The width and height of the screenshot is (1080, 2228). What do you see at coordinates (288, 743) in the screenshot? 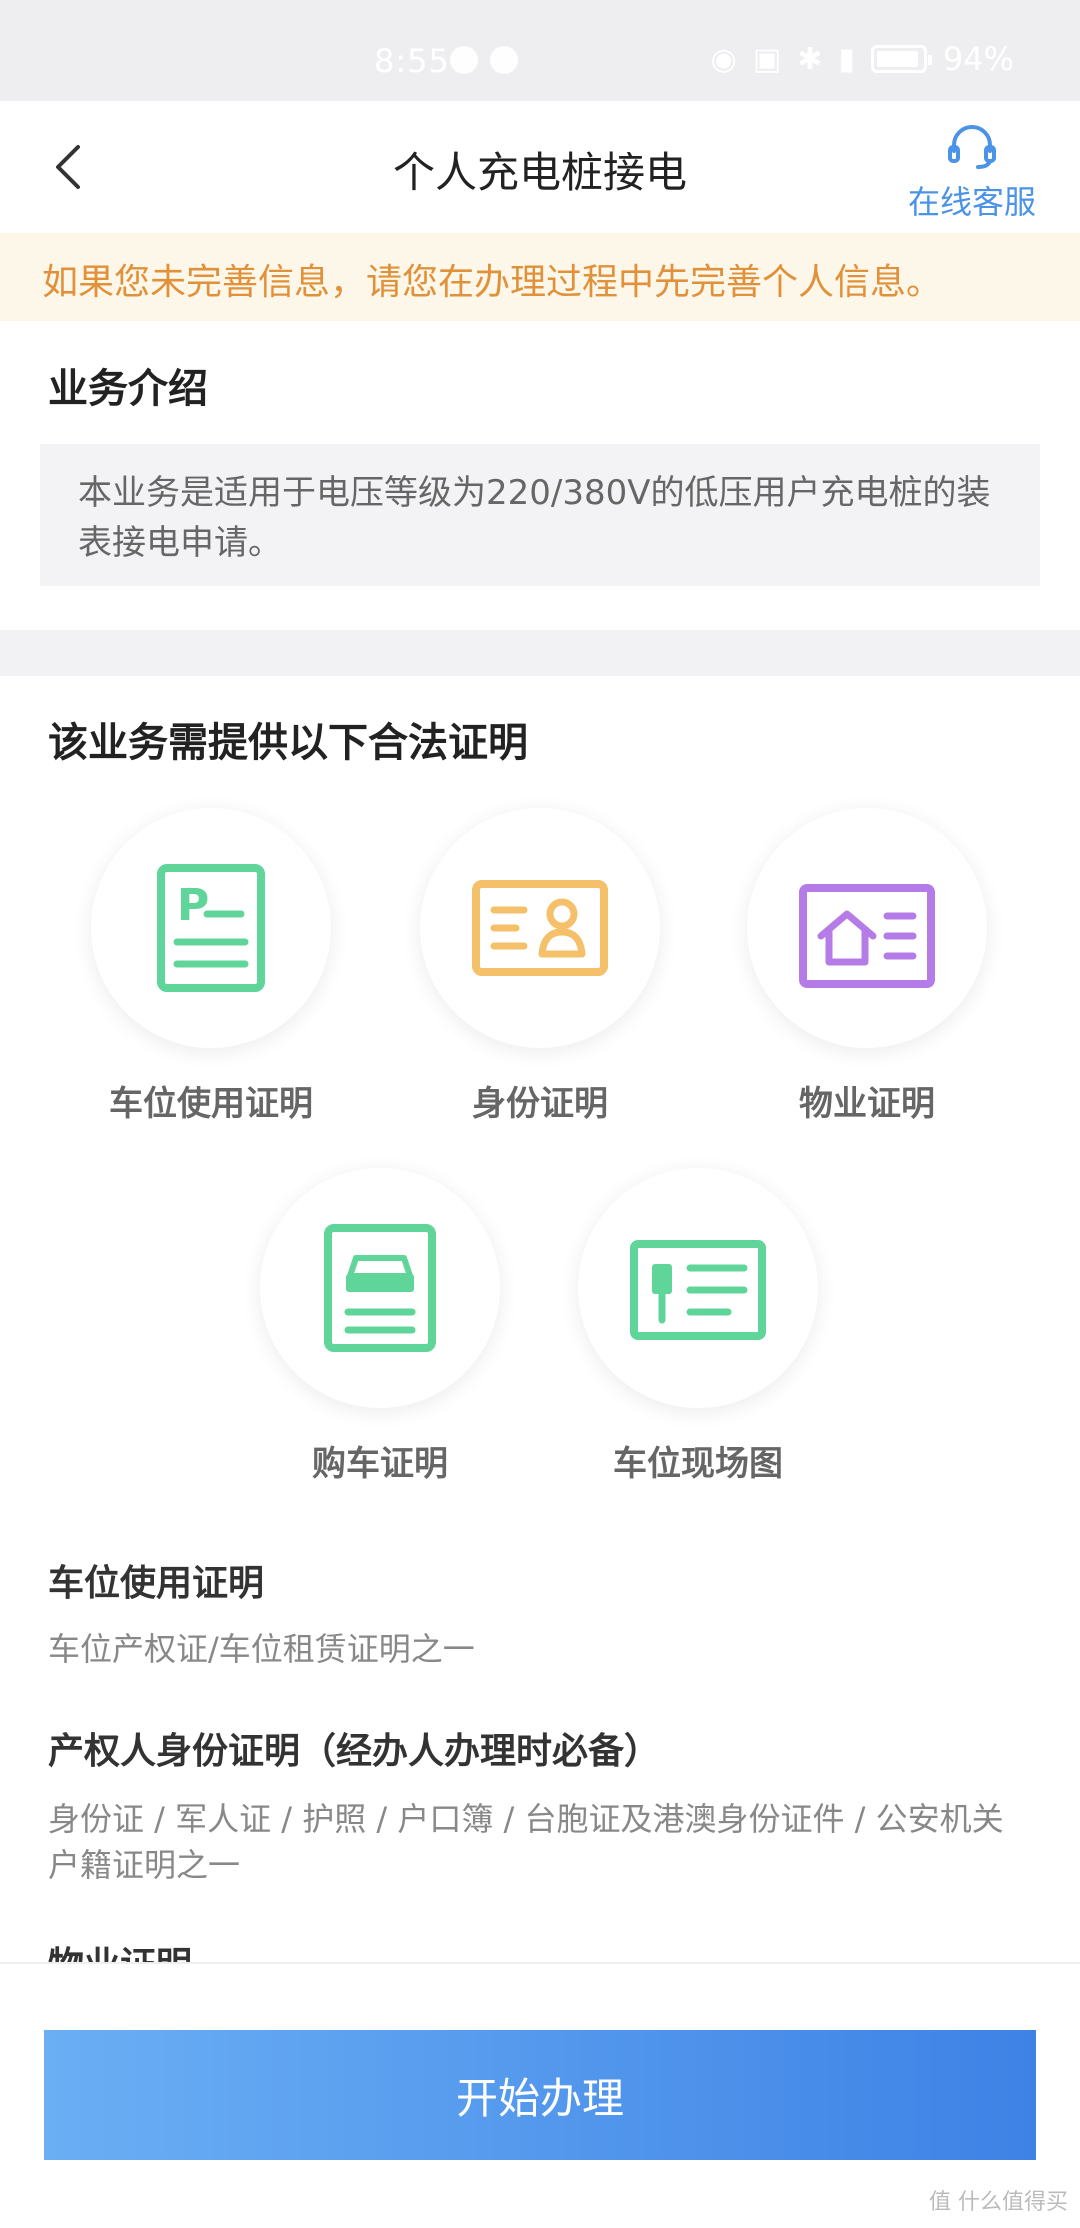
I see `certs-title: 该业务需提供以下合法证明` at bounding box center [288, 743].